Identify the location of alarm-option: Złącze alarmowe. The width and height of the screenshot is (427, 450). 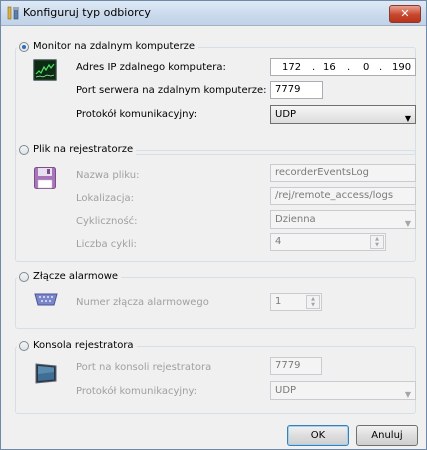
(69, 277).